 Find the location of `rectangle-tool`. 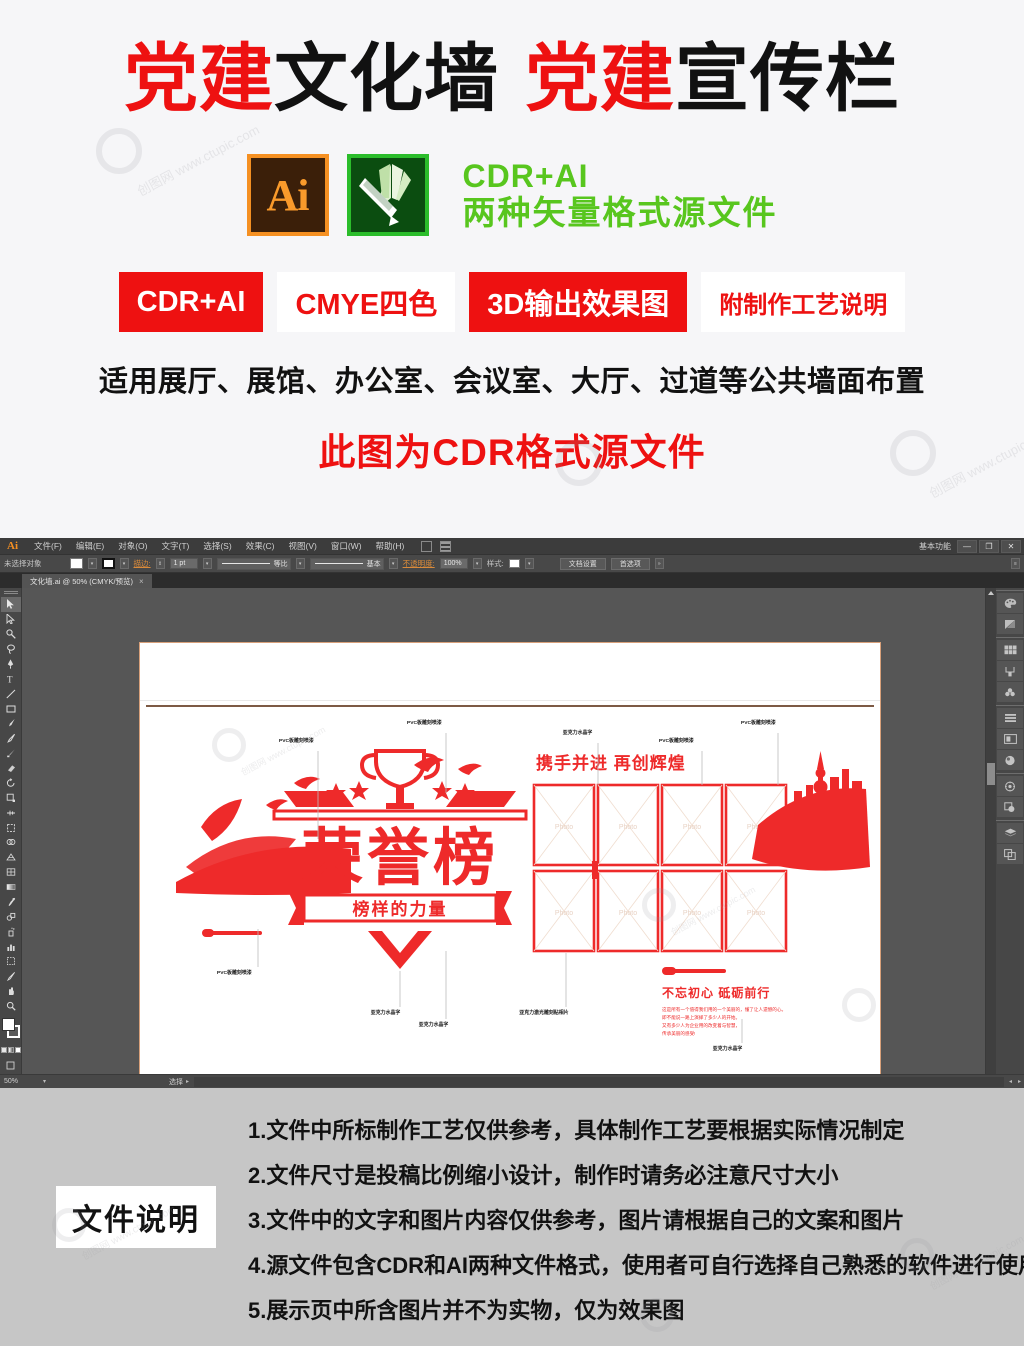

rectangle-tool is located at coordinates (11, 708).